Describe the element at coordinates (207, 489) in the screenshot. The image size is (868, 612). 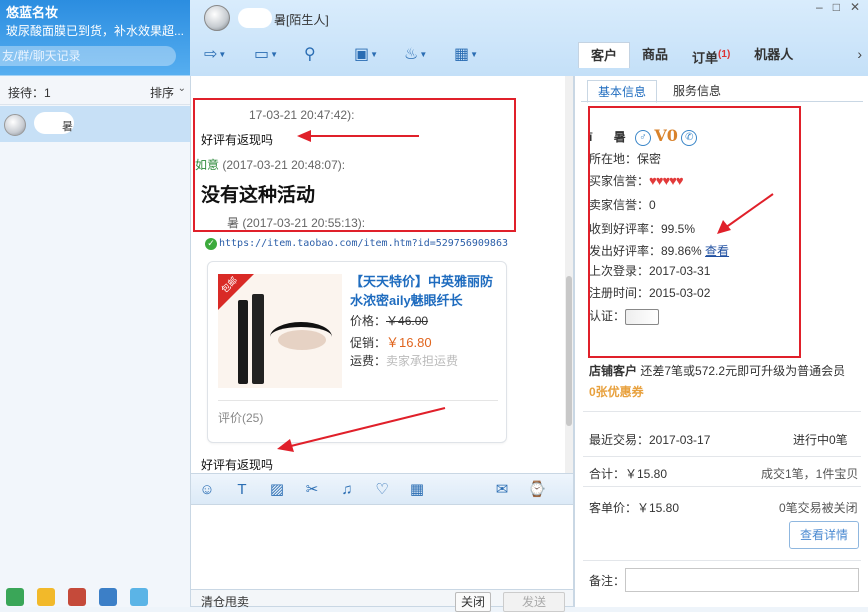
I see `emoji-icon: ☺` at that location.